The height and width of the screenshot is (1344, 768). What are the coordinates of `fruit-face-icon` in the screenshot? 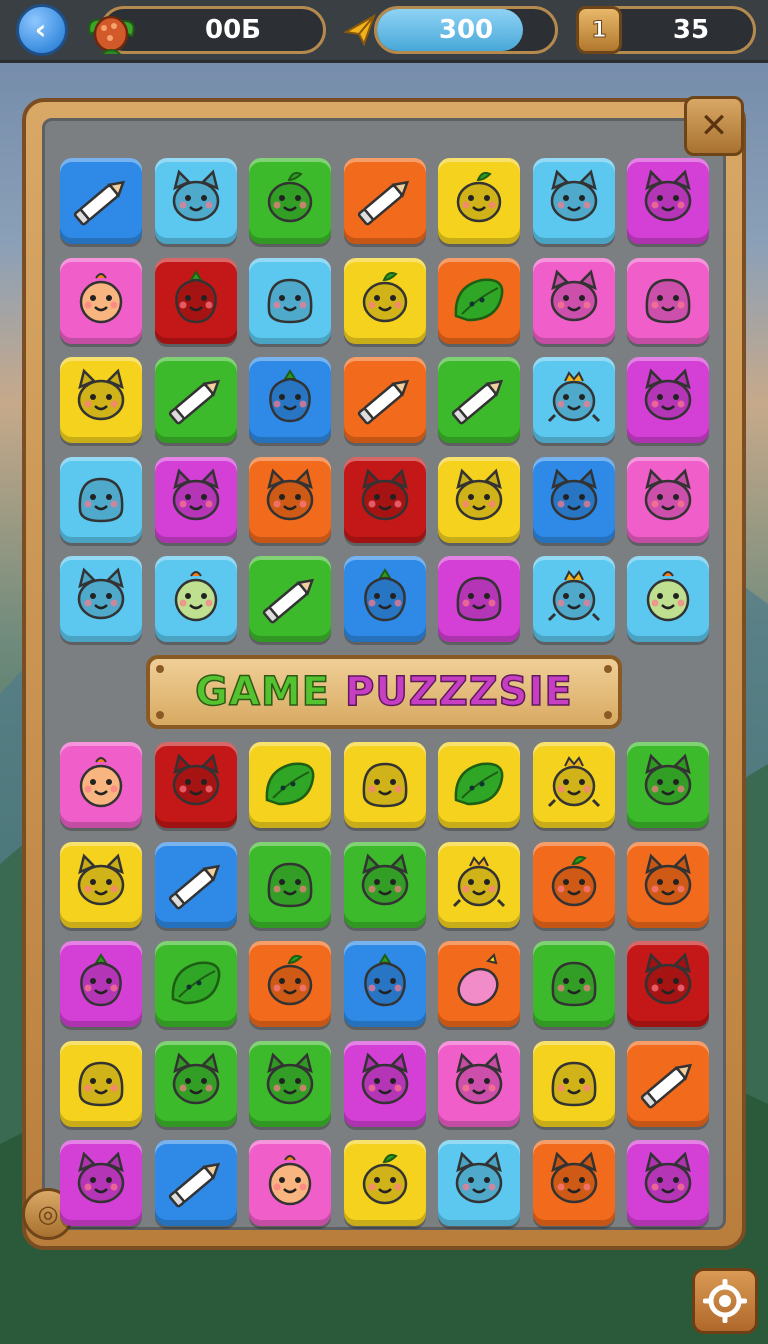 It's located at (573, 880).